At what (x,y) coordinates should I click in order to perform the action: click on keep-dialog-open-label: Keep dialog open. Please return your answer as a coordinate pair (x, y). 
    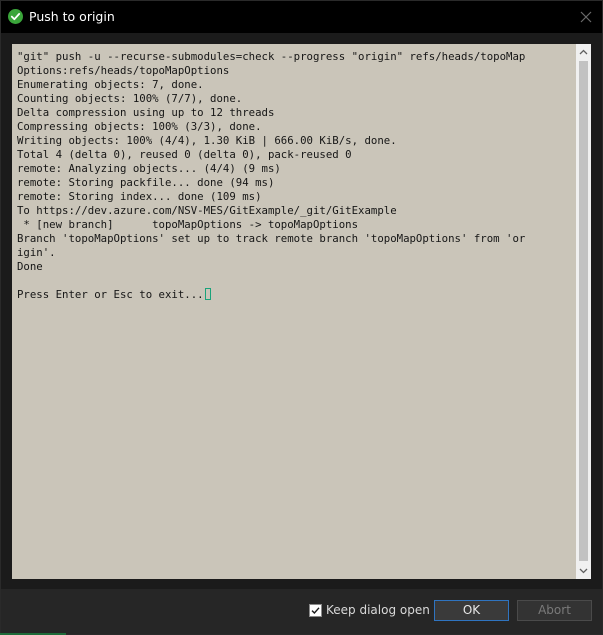
    Looking at the image, I should click on (378, 610).